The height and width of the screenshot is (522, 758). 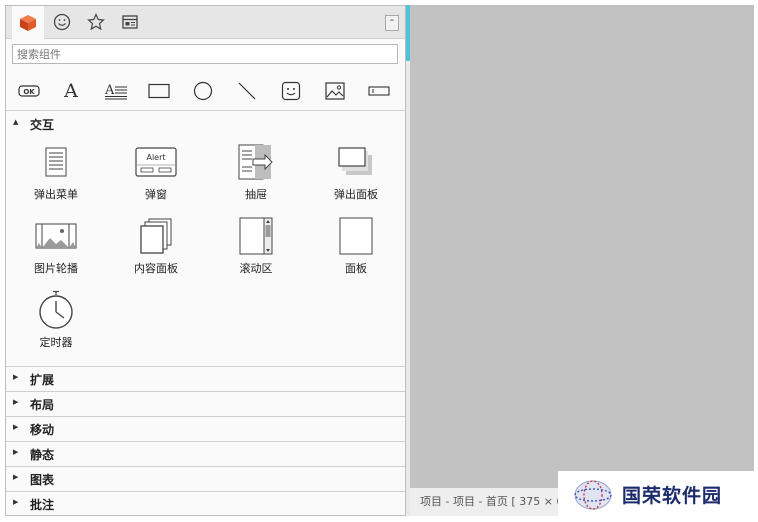 I want to click on scroll-area-component: 滚动区, so click(x=256, y=249).